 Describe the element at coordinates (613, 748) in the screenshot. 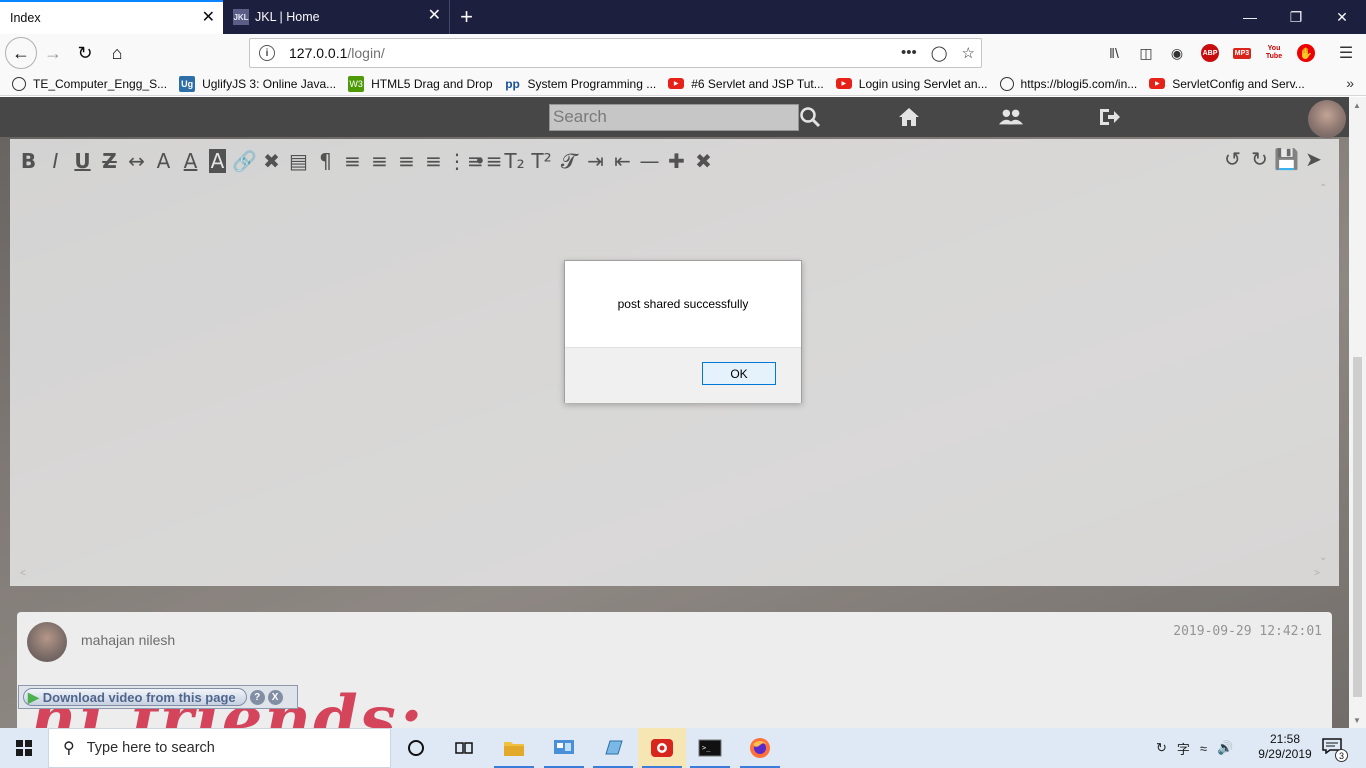

I see `notepad-icon` at that location.